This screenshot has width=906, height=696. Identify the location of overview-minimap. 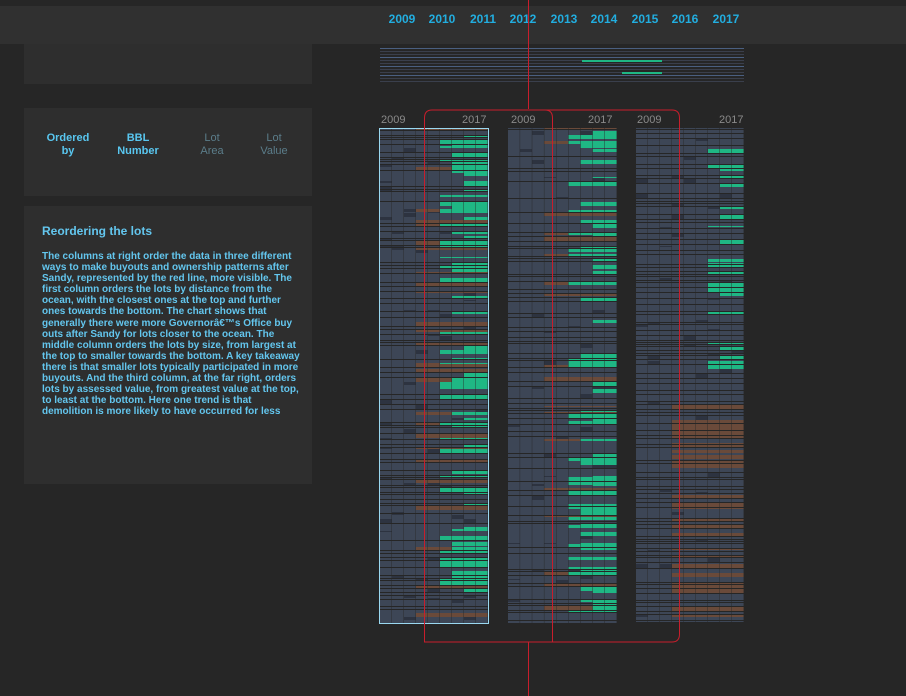
(562, 64).